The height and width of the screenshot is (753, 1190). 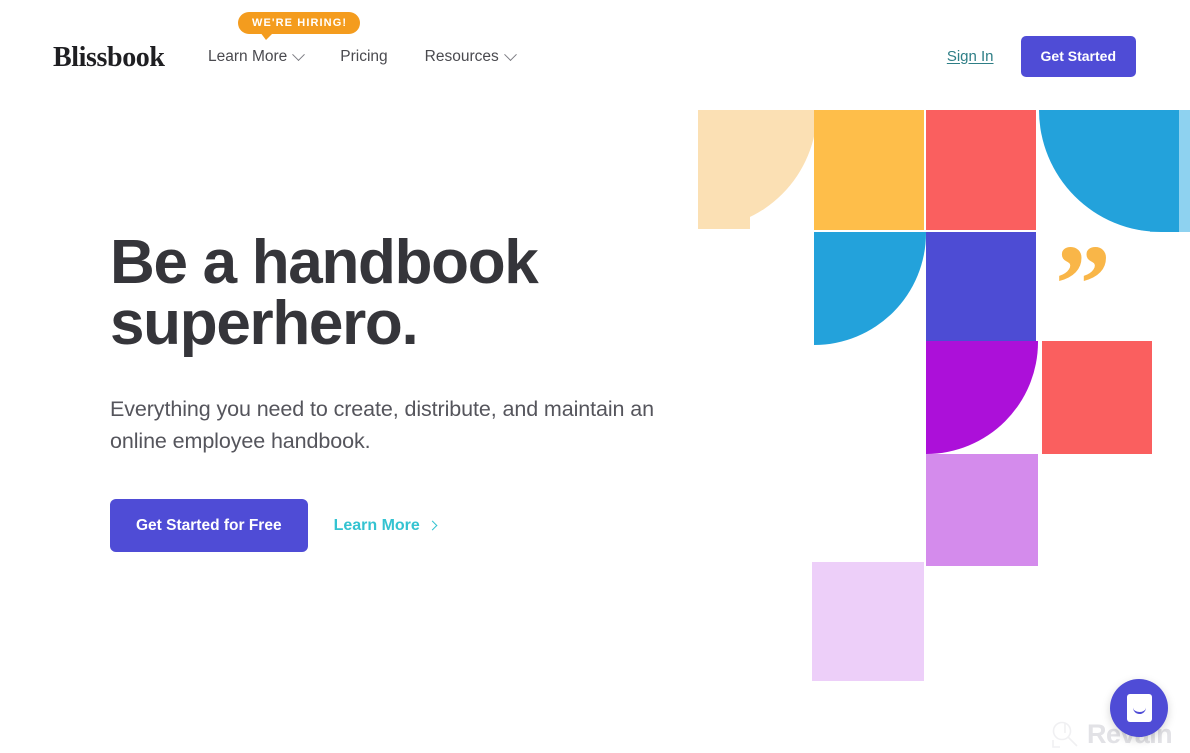 I want to click on nav-item-label: Pricing, so click(x=364, y=56).